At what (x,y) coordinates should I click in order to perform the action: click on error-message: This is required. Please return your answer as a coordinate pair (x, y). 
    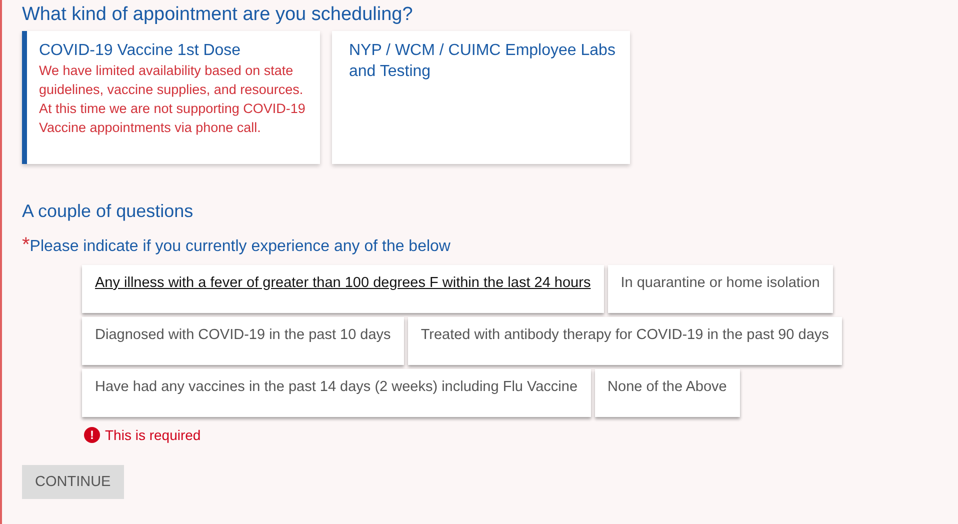
    Looking at the image, I should click on (153, 435).